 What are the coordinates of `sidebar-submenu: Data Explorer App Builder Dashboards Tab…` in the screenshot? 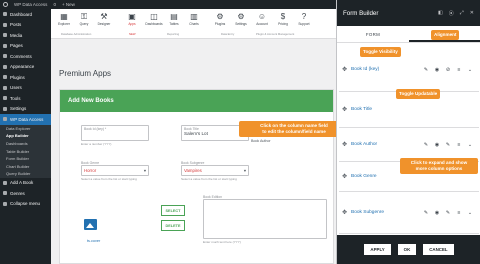 It's located at (25, 151).